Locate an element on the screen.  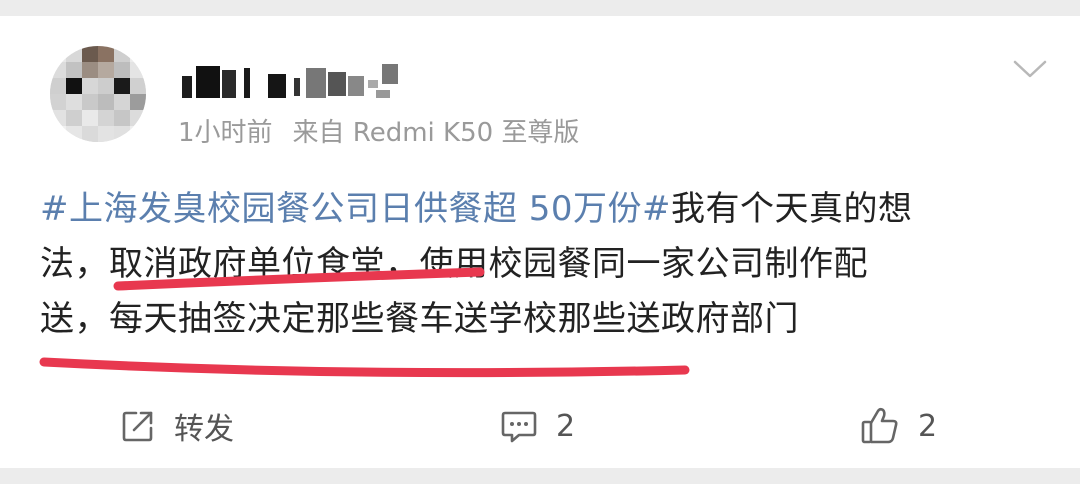
repost-button: 转发 is located at coordinates (177, 426).